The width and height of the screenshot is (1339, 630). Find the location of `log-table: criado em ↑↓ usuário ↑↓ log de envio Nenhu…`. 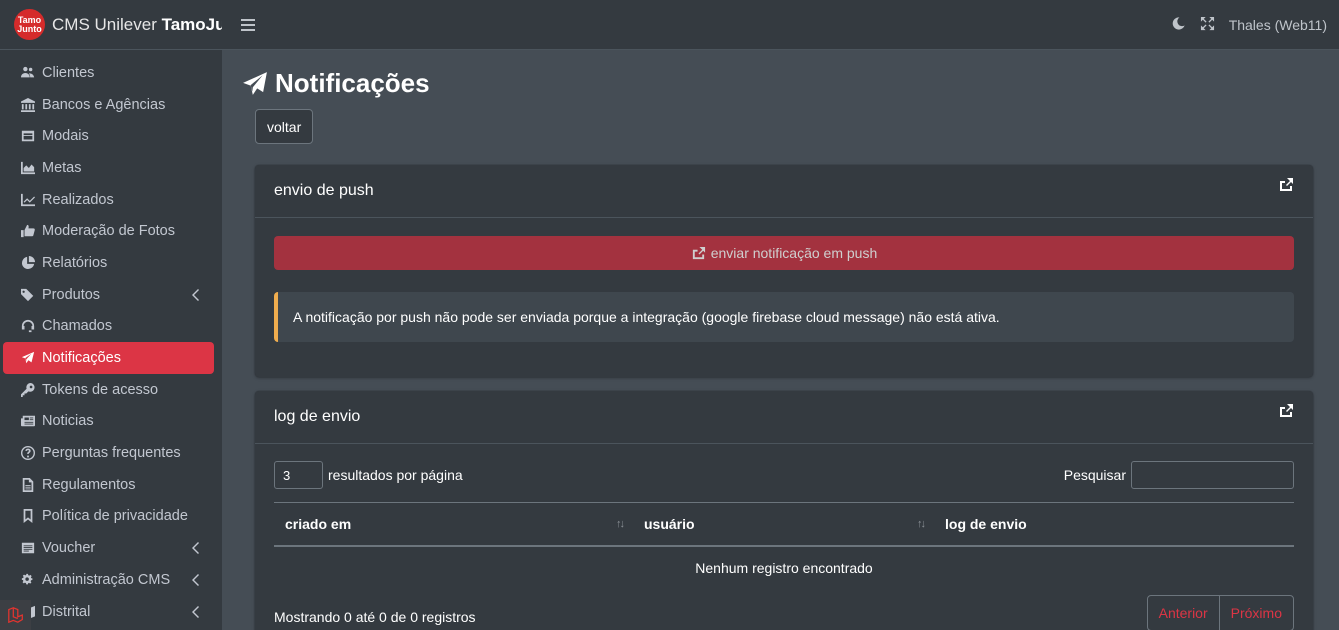

log-table: criado em ↑↓ usuário ↑↓ log de envio Nenhu… is located at coordinates (784, 546).